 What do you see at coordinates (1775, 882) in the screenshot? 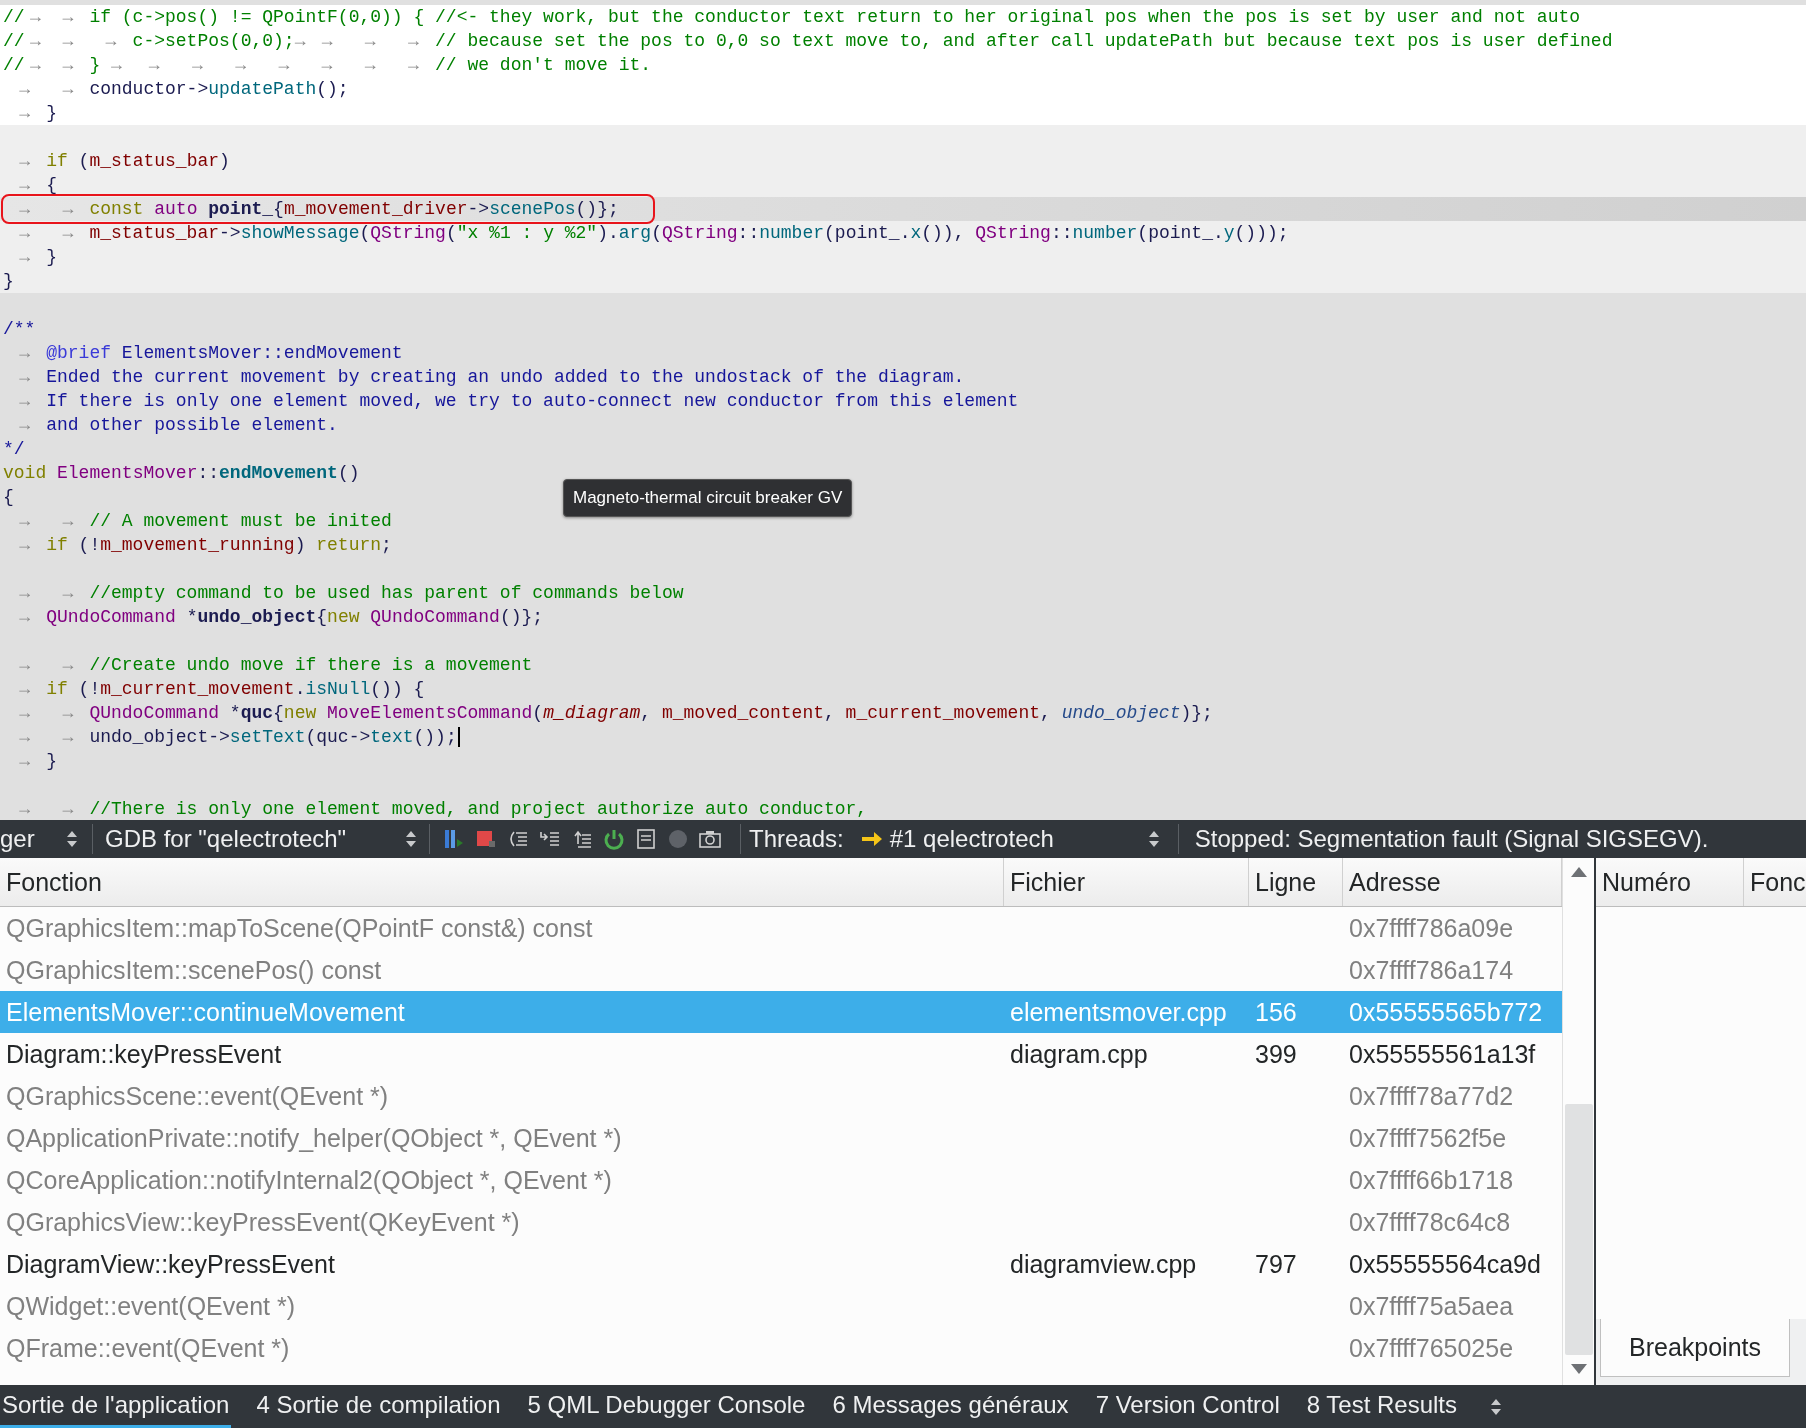
I see `column-header: Fonc` at bounding box center [1775, 882].